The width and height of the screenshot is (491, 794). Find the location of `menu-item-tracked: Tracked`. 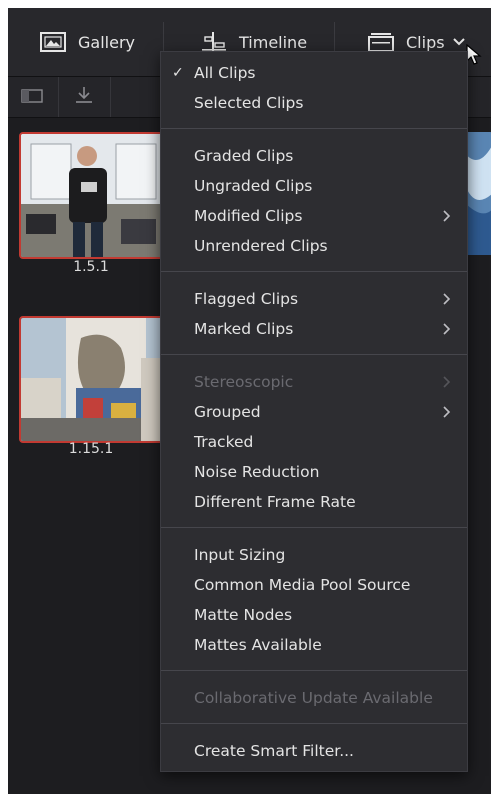

menu-item-tracked: Tracked is located at coordinates (223, 442).